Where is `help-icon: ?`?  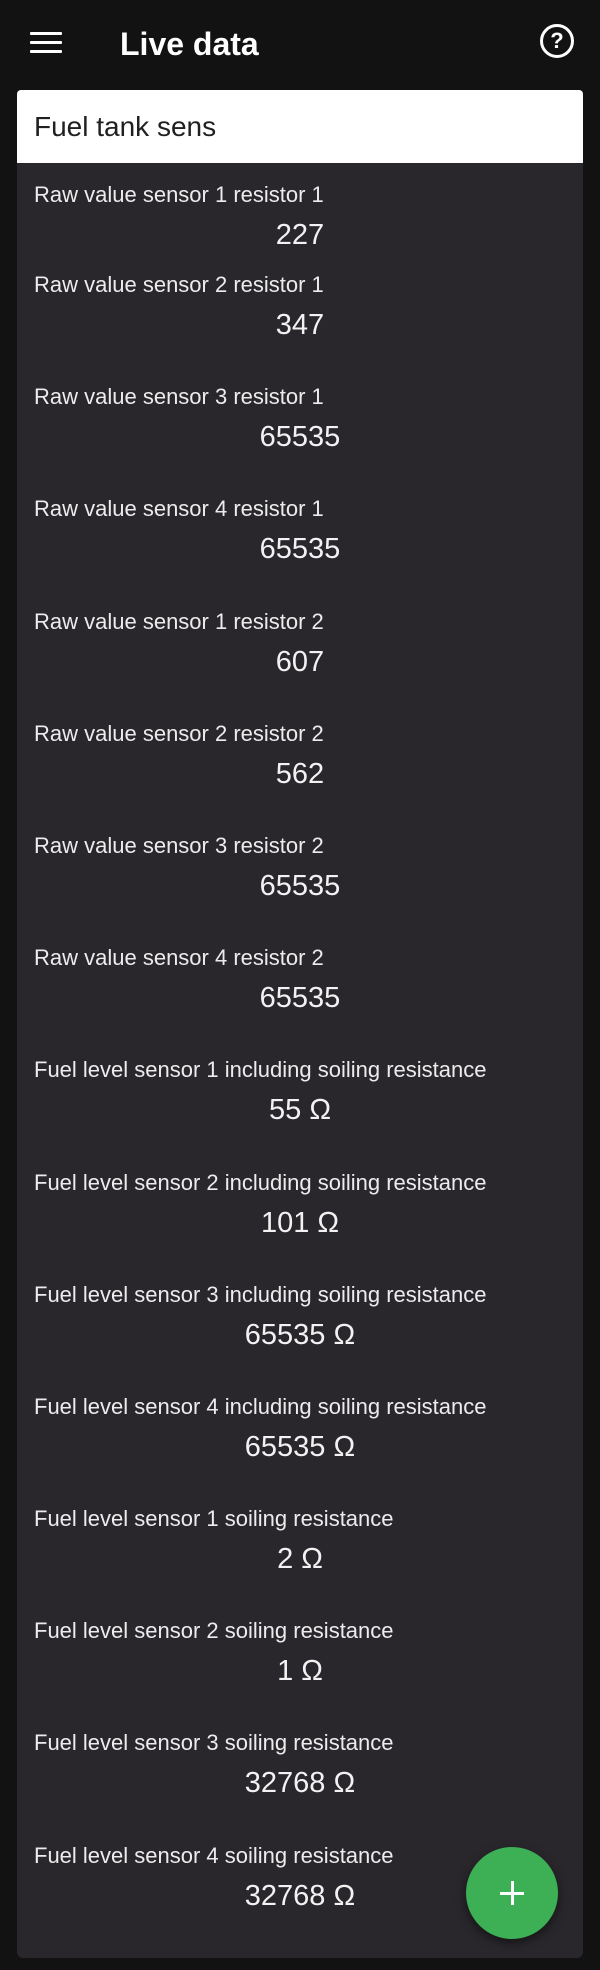
help-icon: ? is located at coordinates (557, 41).